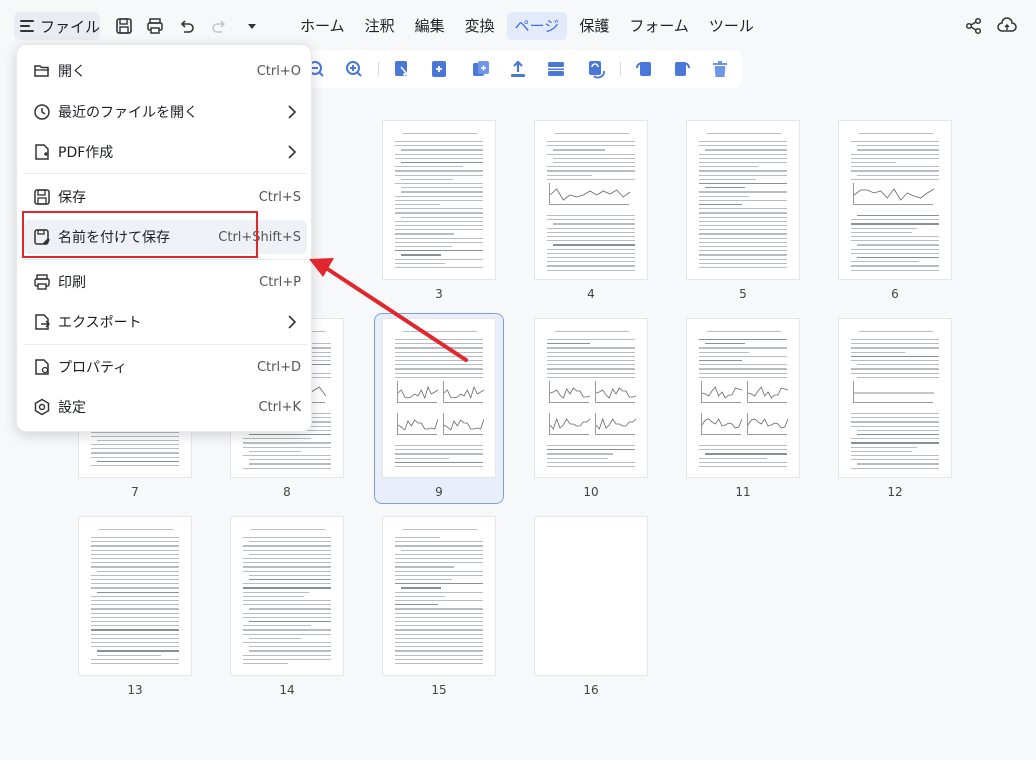  What do you see at coordinates (165, 197) in the screenshot?
I see `menu-item-save: 保存 Ctrl+S` at bounding box center [165, 197].